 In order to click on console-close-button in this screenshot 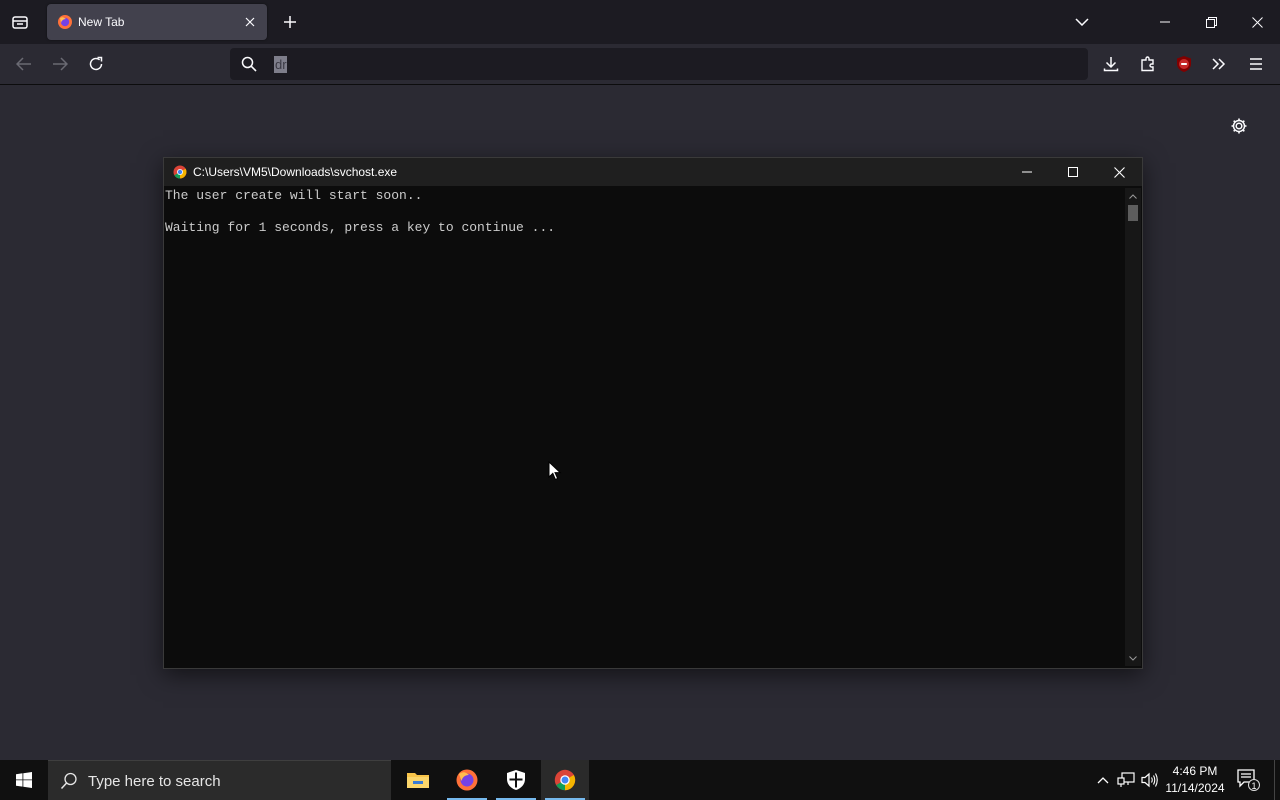, I will do `click(1119, 172)`.